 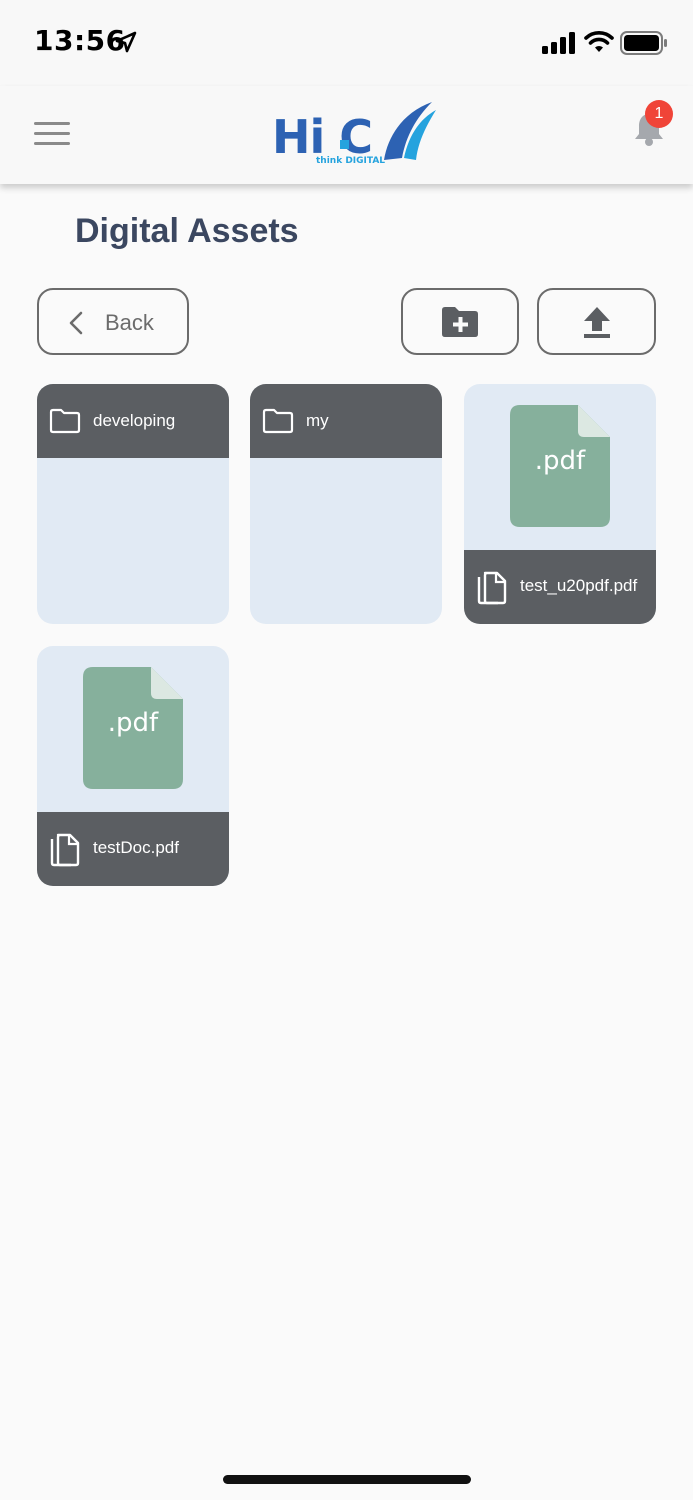 I want to click on wifi-icon, so click(x=599, y=41).